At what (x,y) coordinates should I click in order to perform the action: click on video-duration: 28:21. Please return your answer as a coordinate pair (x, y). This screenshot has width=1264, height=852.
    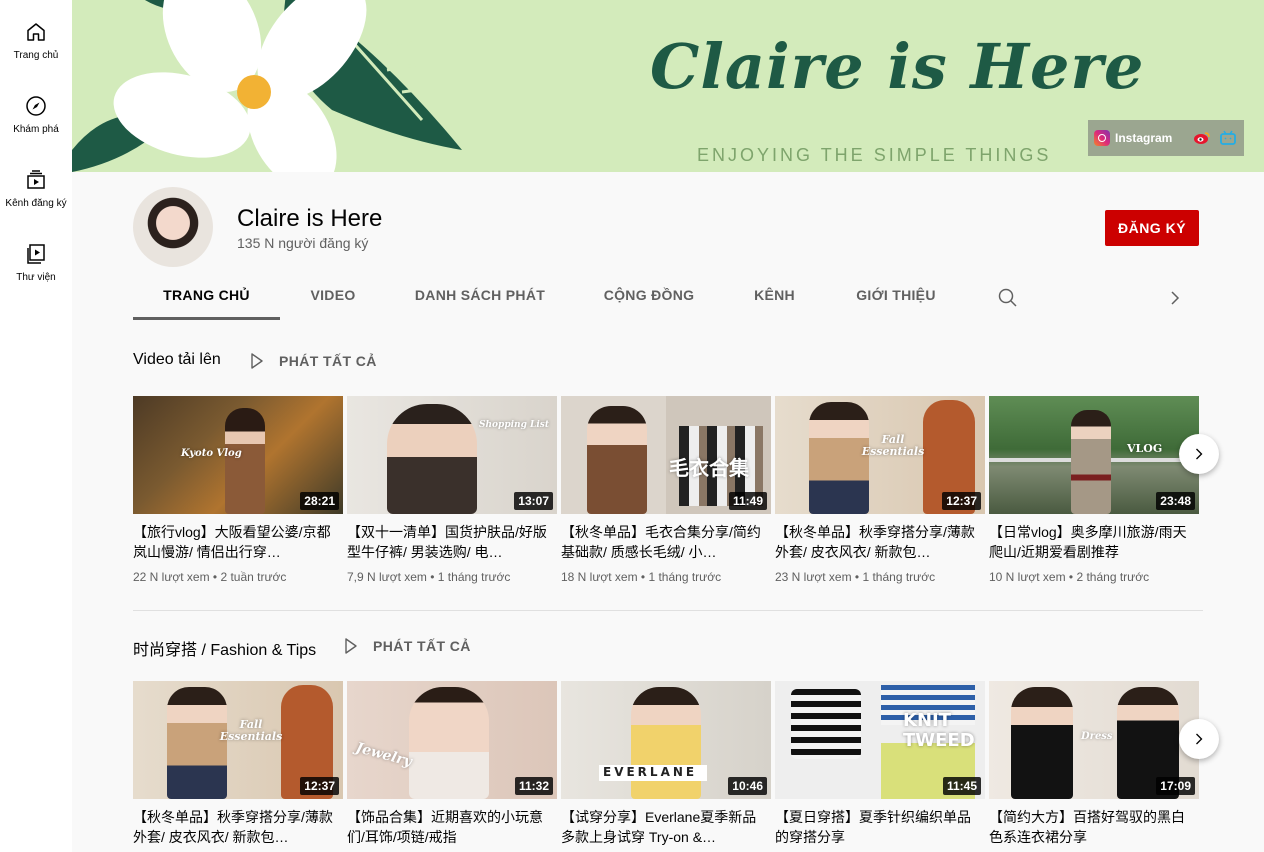
    Looking at the image, I should click on (319, 501).